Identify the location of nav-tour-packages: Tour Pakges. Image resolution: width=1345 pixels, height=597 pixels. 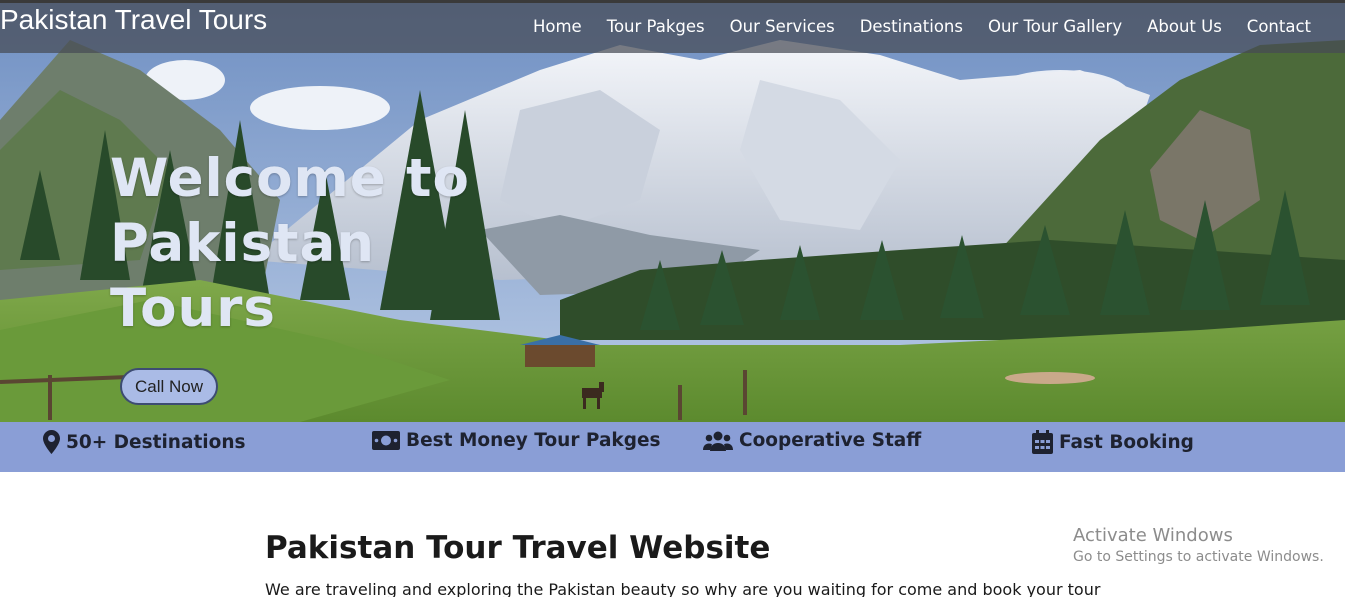
(656, 26).